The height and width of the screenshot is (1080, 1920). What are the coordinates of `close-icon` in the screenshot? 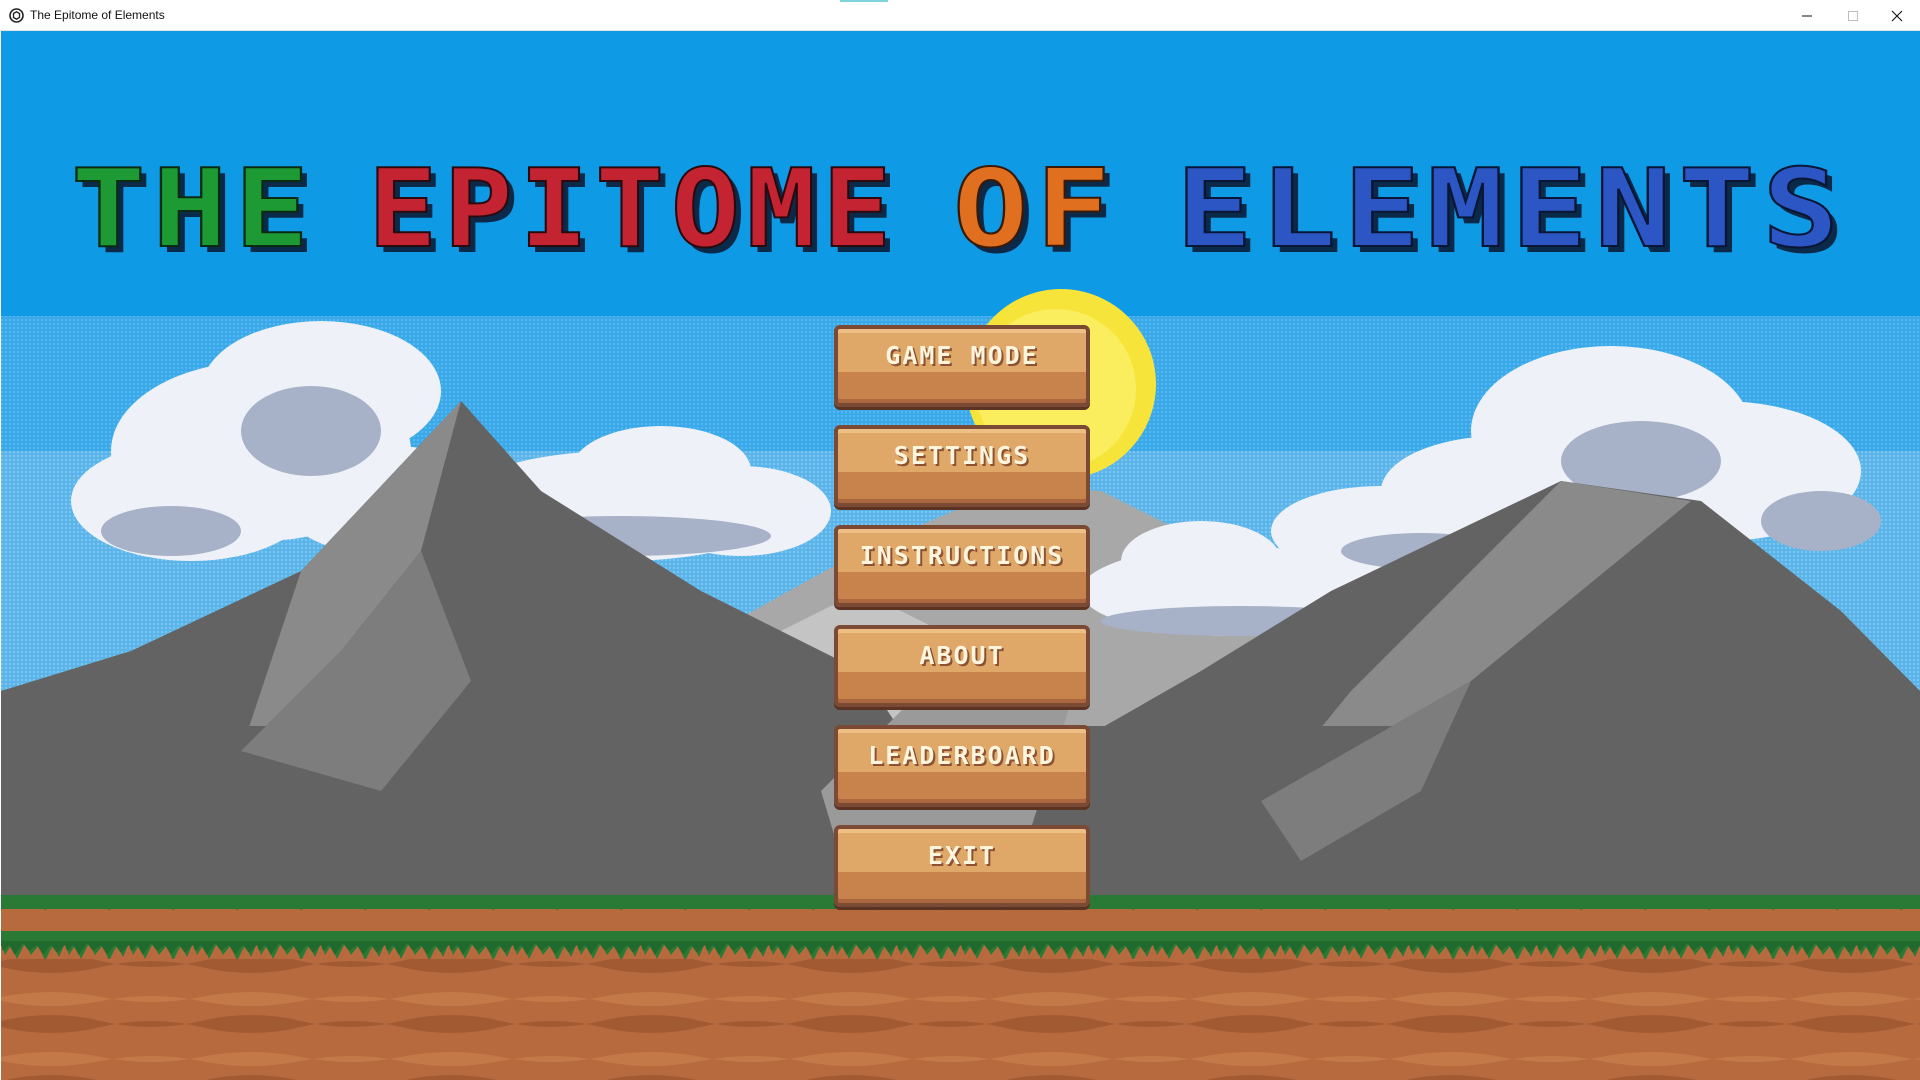 It's located at (1897, 15).